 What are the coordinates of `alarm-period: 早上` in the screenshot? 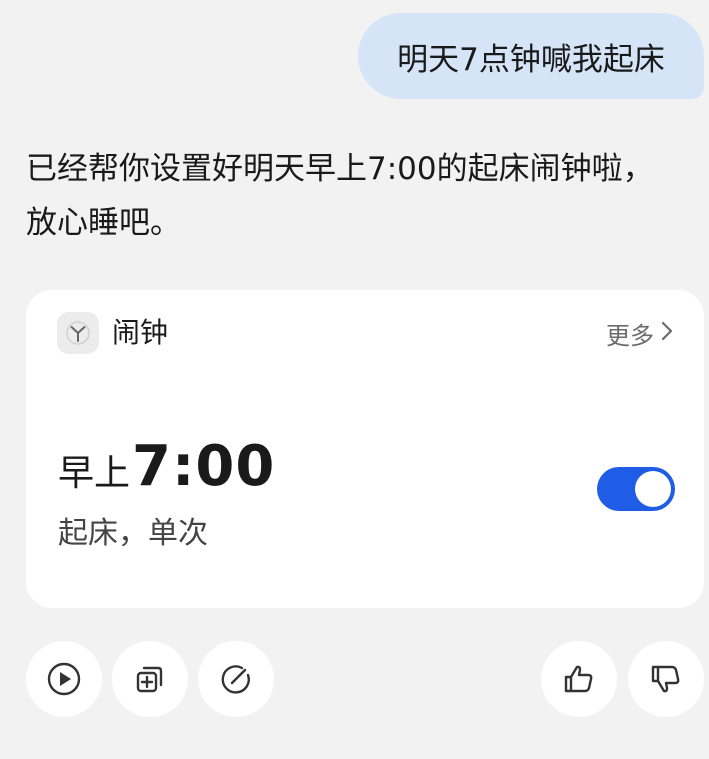 It's located at (94, 473).